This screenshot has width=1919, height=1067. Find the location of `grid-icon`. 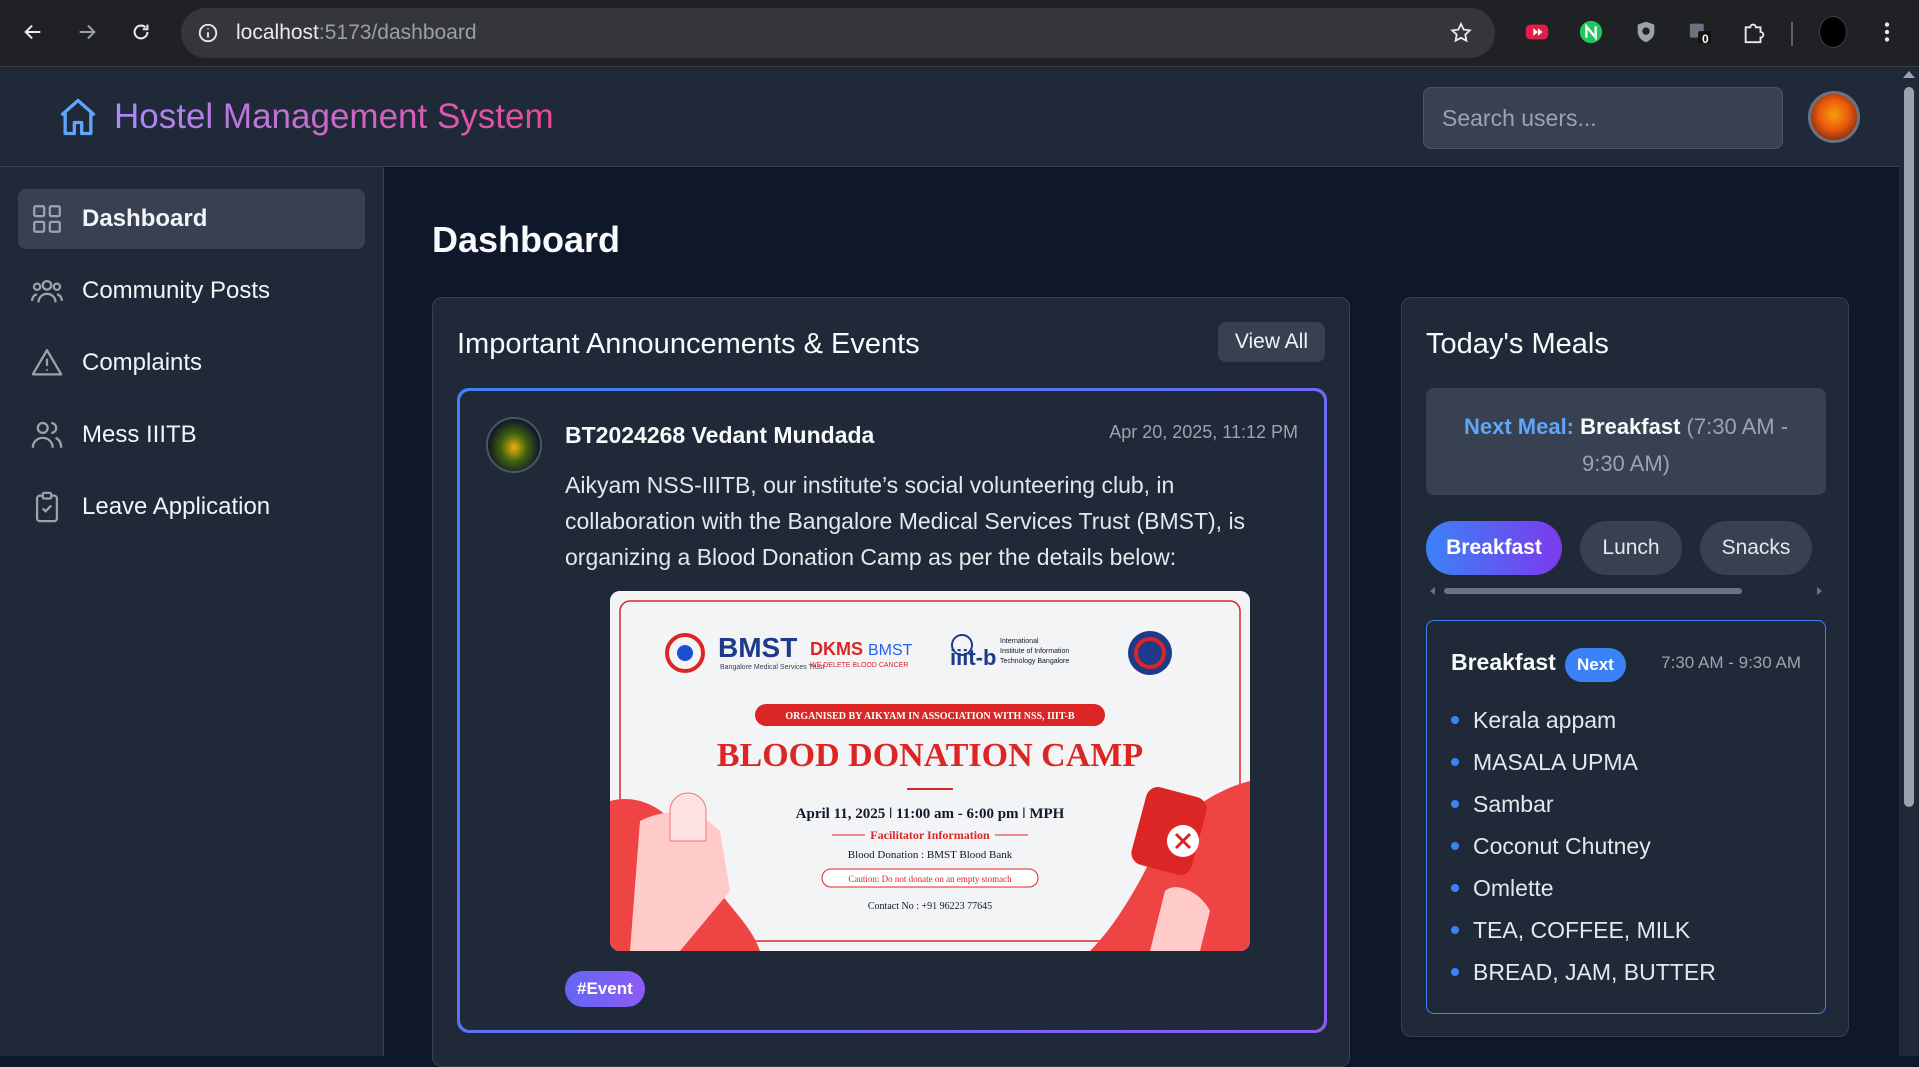

grid-icon is located at coordinates (47, 219).